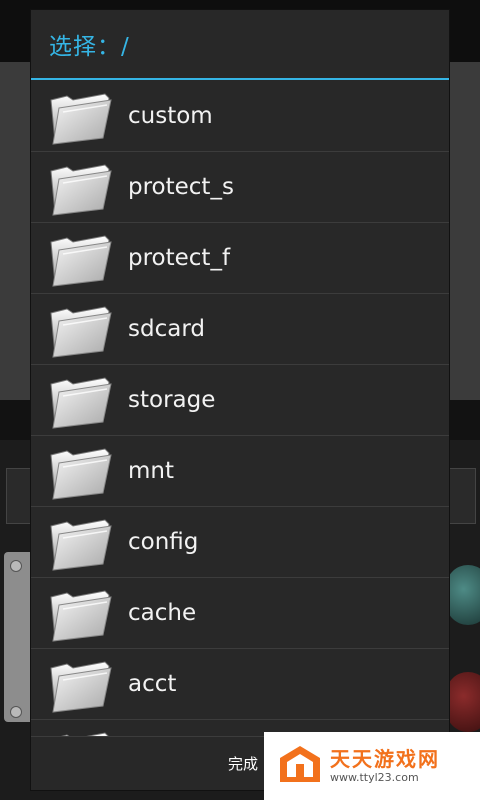 This screenshot has height=800, width=480. Describe the element at coordinates (462, 496) in the screenshot. I see `background-box-right` at that location.